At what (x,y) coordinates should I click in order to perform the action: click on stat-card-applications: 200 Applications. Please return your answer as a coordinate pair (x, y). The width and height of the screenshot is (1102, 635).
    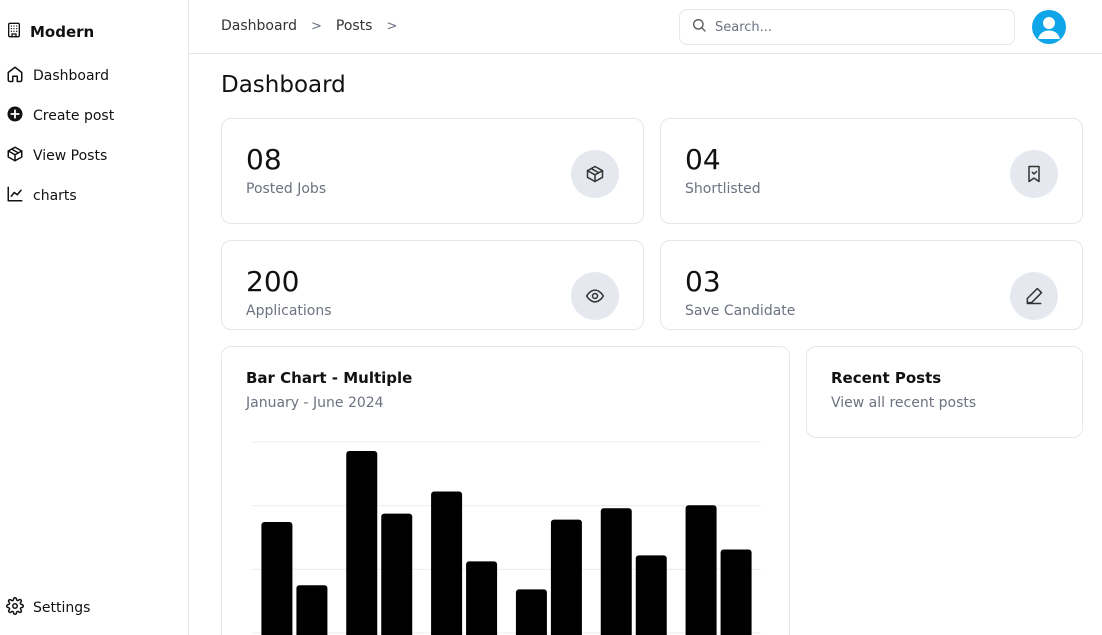
    Looking at the image, I should click on (432, 285).